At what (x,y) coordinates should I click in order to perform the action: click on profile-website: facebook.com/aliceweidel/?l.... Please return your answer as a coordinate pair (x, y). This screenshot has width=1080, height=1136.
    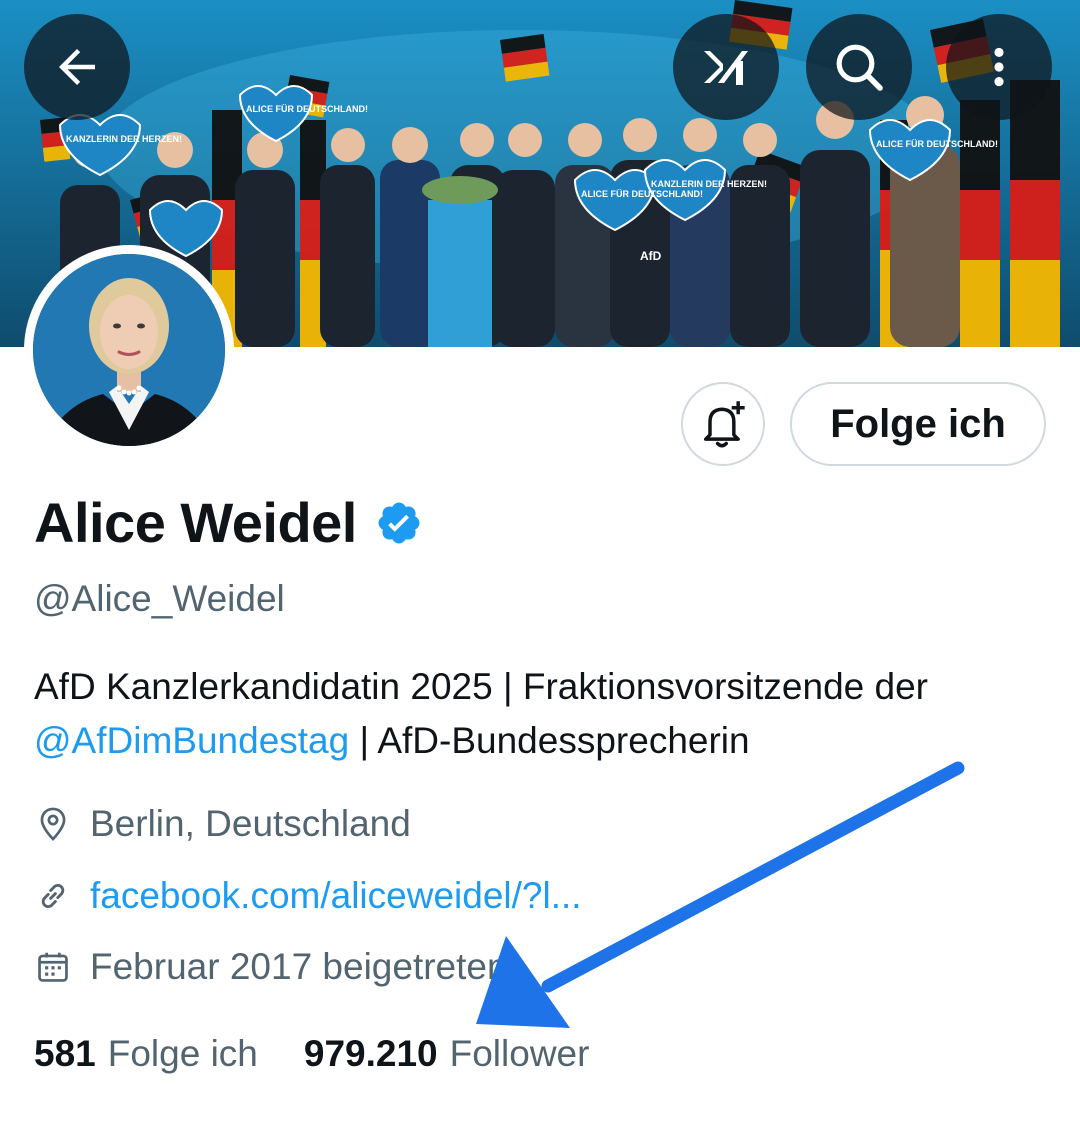
    Looking at the image, I should click on (308, 896).